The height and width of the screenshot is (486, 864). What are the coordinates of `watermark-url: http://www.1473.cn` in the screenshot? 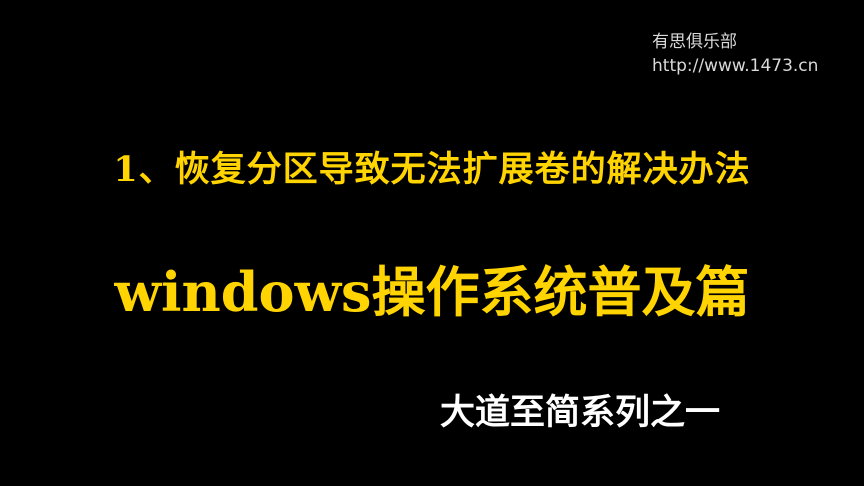 It's located at (735, 66).